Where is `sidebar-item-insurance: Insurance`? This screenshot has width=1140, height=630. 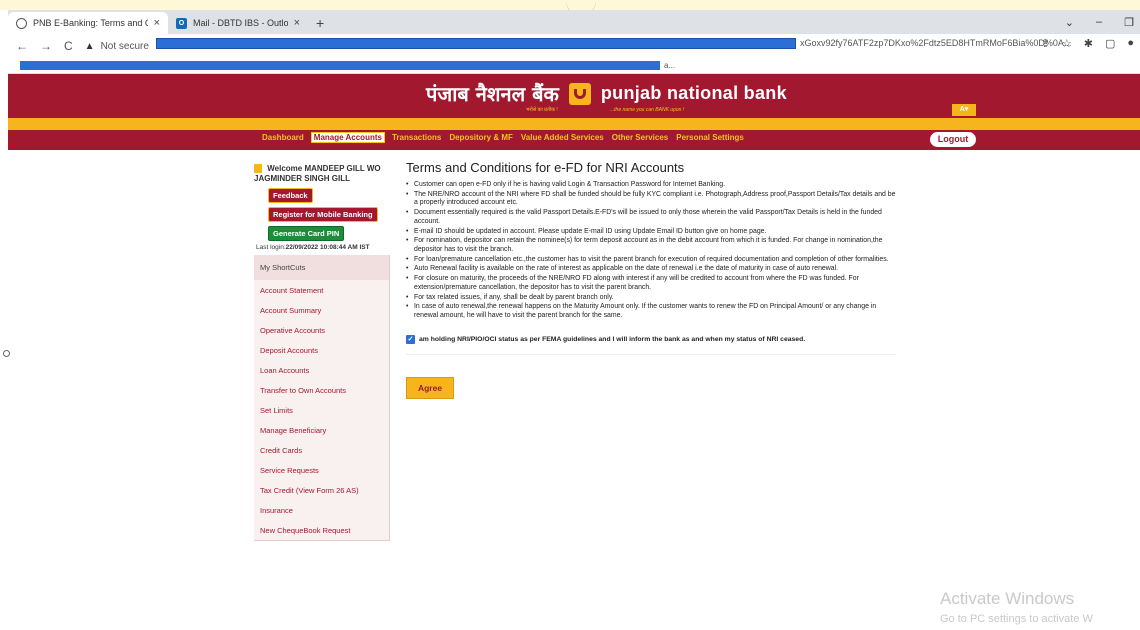 sidebar-item-insurance: Insurance is located at coordinates (321, 510).